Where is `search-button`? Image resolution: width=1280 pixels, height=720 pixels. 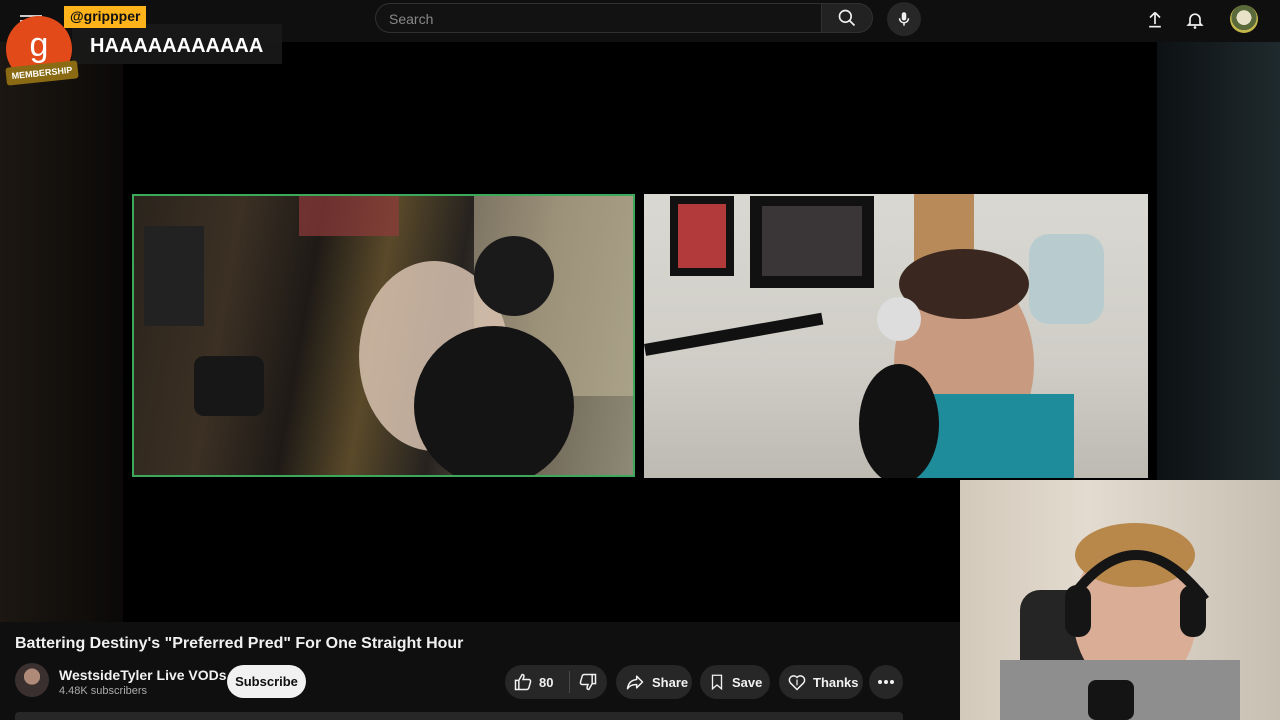
search-button is located at coordinates (847, 18).